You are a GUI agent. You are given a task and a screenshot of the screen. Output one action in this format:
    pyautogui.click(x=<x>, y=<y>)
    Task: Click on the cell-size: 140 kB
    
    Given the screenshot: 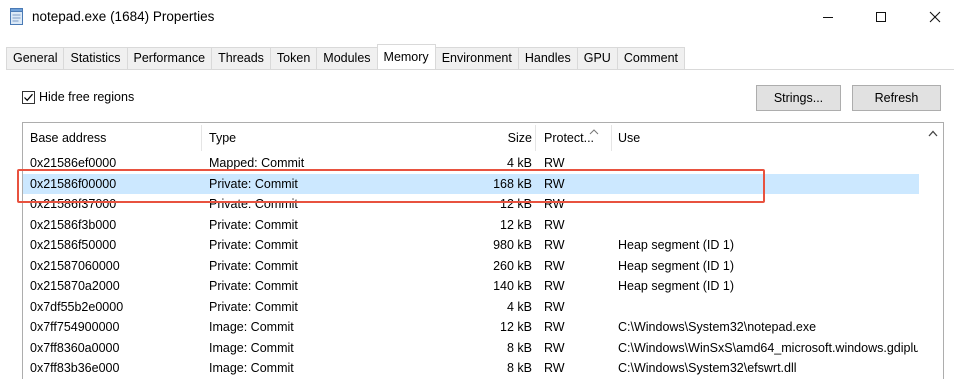 What is the action you would take?
    pyautogui.click(x=512, y=286)
    